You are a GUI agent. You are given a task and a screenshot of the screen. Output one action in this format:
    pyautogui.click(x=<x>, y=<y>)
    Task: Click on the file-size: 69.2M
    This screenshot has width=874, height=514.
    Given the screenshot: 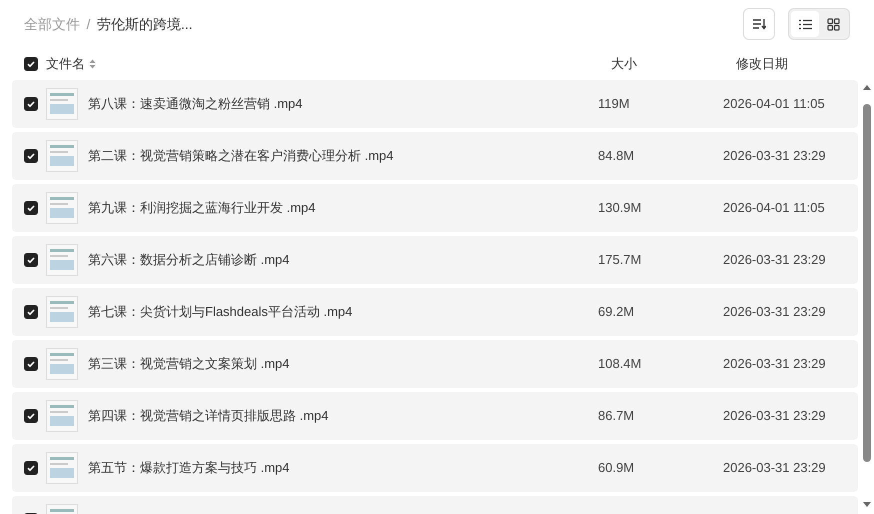 What is the action you would take?
    pyautogui.click(x=617, y=312)
    